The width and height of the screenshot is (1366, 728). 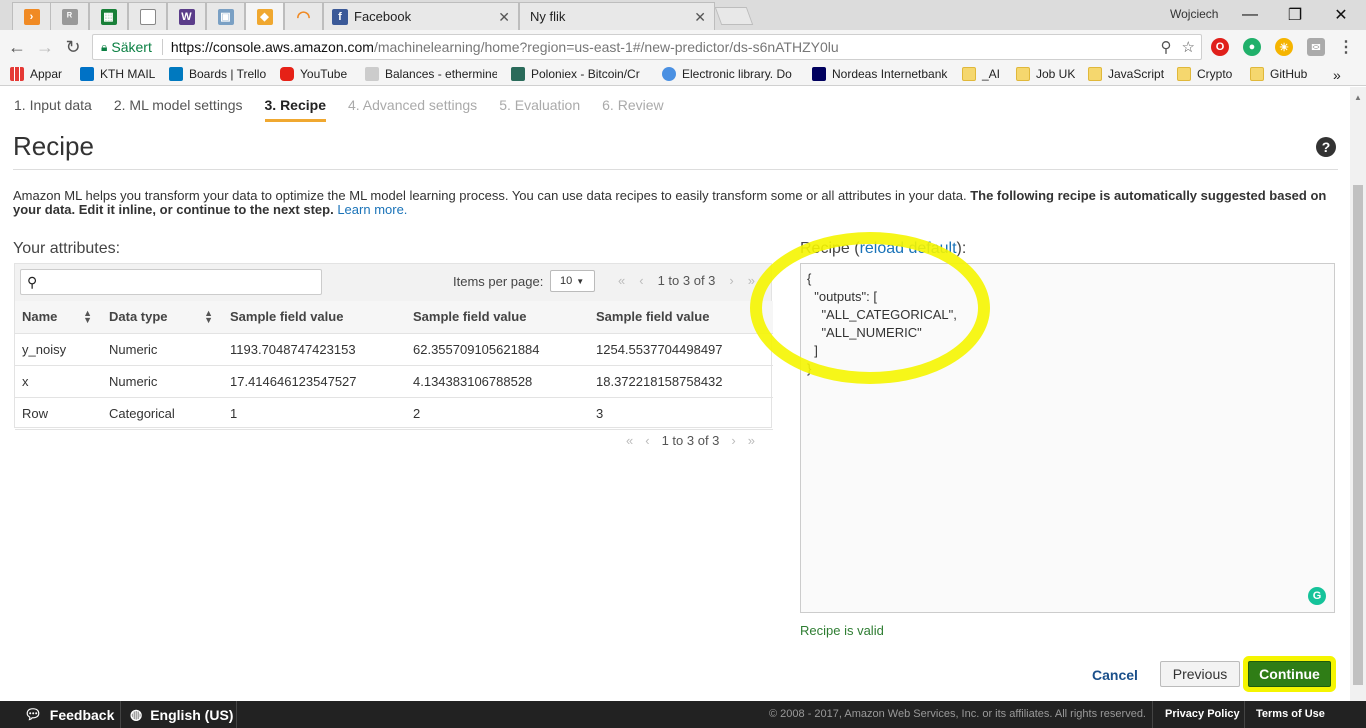 What do you see at coordinates (36, 74) in the screenshot?
I see `bookmark-apps: Appar` at bounding box center [36, 74].